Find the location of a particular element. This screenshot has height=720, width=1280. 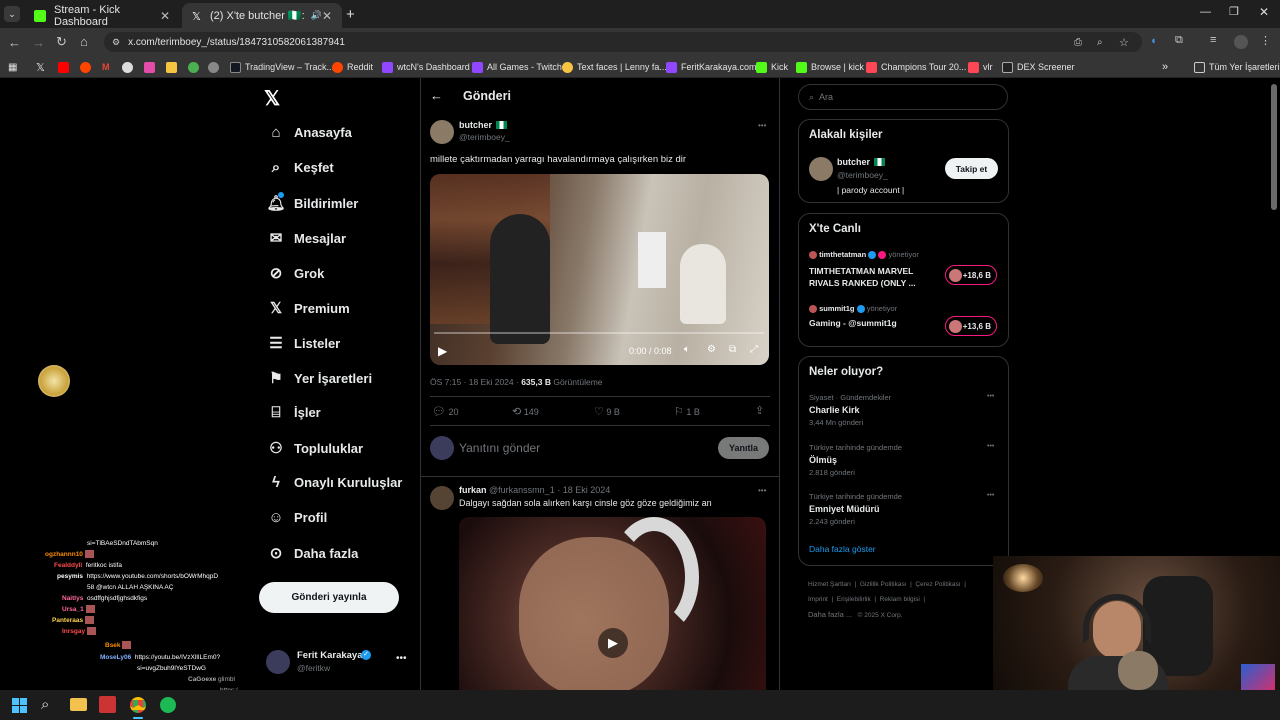

tab-x-post: 𝕏 (2) X'te butcher 🇳🇬: "millete 🔊 ✕ is located at coordinates (262, 15).